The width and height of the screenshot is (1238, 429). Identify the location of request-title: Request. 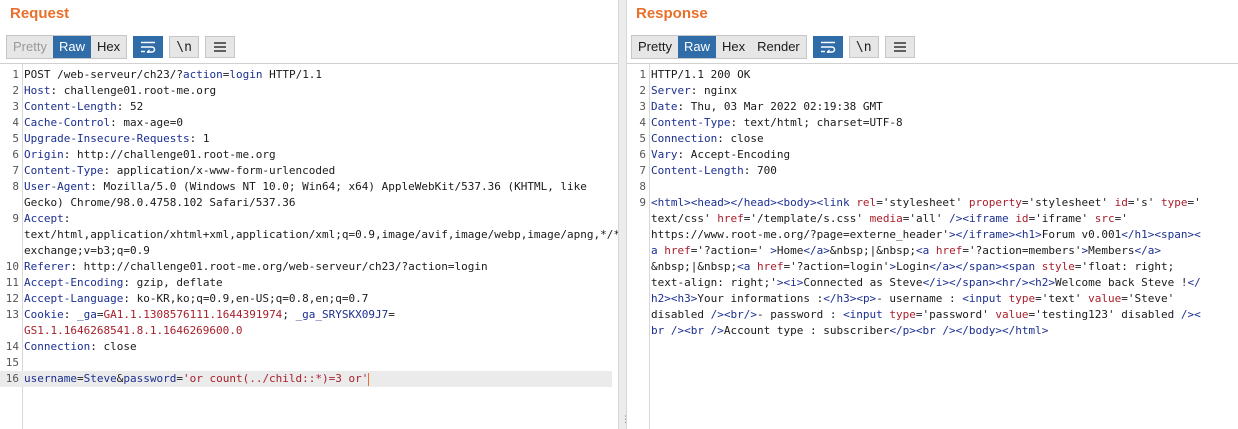
(40, 13).